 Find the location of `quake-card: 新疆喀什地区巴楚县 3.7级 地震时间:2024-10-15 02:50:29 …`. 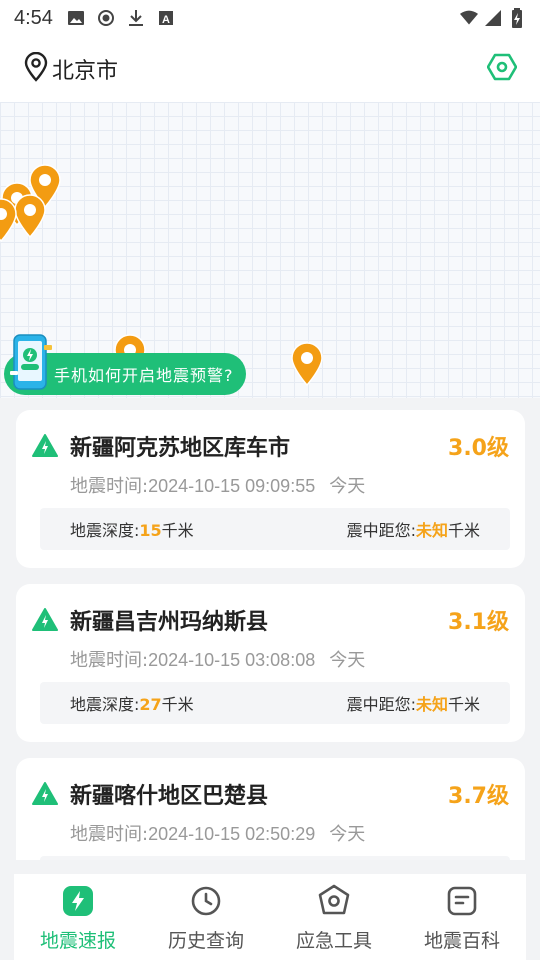

quake-card: 新疆喀什地区巴楚县 3.7级 地震时间:2024-10-15 02:50:29 … is located at coordinates (270, 809).